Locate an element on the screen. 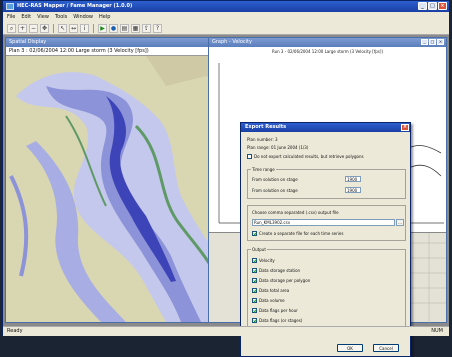 The height and width of the screenshot is (357, 452). pan-icon: ✥ is located at coordinates (44, 28).